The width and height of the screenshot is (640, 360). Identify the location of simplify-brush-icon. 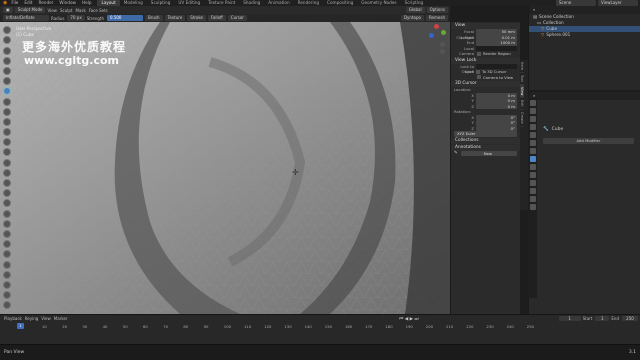
(7, 284).